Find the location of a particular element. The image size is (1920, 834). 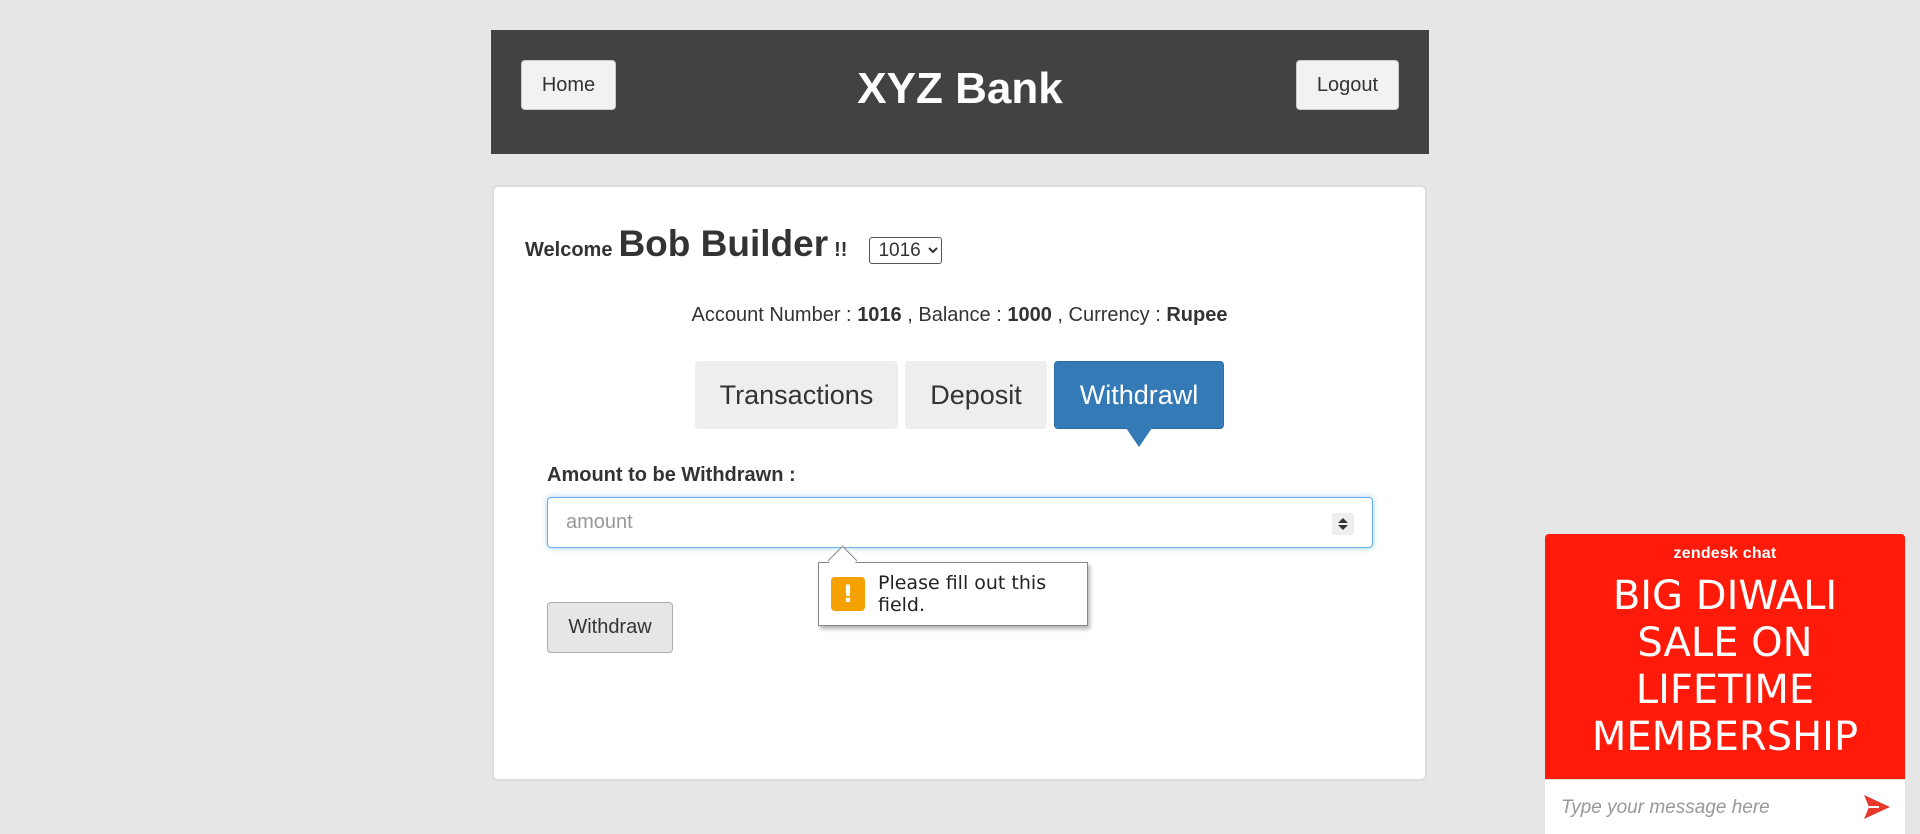

currency-label: , Currency : is located at coordinates (1109, 315).